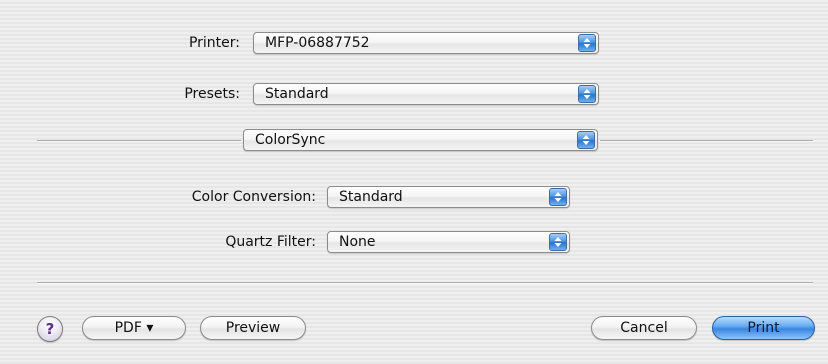 This screenshot has height=364, width=828. I want to click on printer-popup: MFP-06887752, so click(426, 43).